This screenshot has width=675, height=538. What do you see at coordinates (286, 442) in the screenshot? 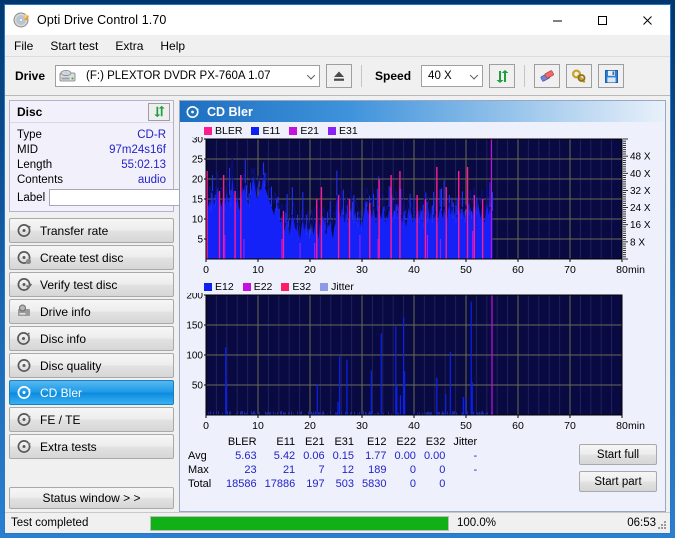
I see `stats-col-e11: E11` at bounding box center [286, 442].